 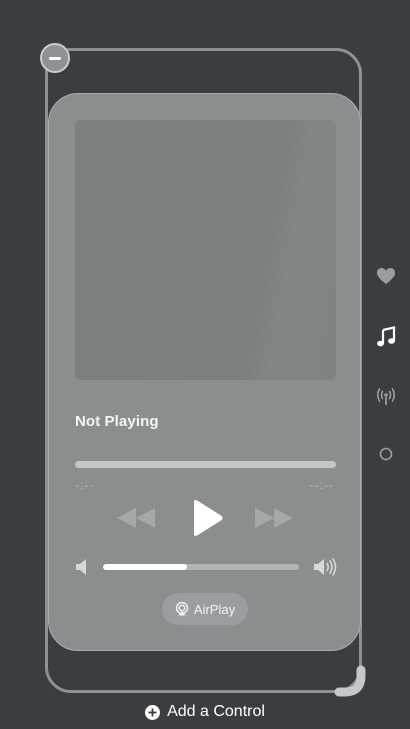 I want to click on elapsed-time: -:--, so click(x=85, y=485).